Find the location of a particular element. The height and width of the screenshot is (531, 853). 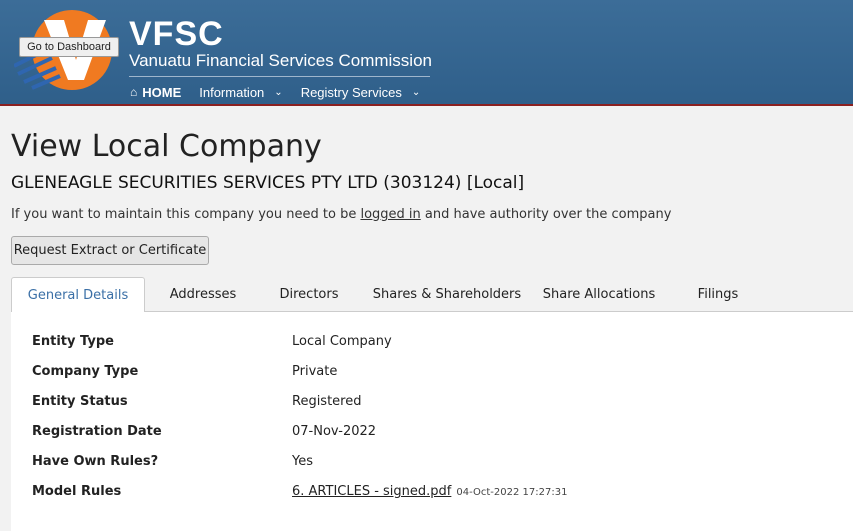

main-nav: ⌂ HOME Information ⌄ Registry Services ⌄ is located at coordinates (284, 92).